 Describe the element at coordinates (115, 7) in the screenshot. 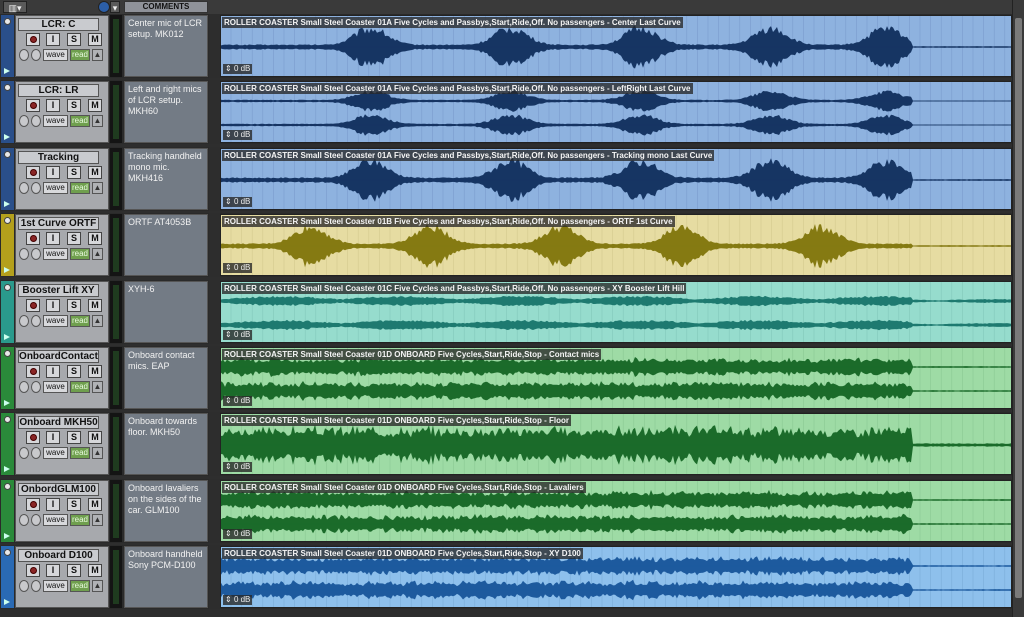

I see `chevron-down-icon: ▾` at that location.